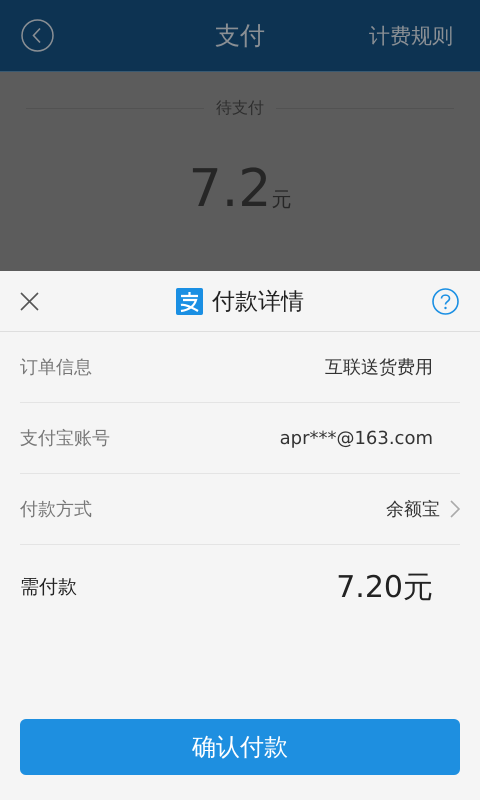 This screenshot has height=800, width=480. What do you see at coordinates (240, 509) in the screenshot?
I see `payment-method-row: 付款方式 余额宝` at bounding box center [240, 509].